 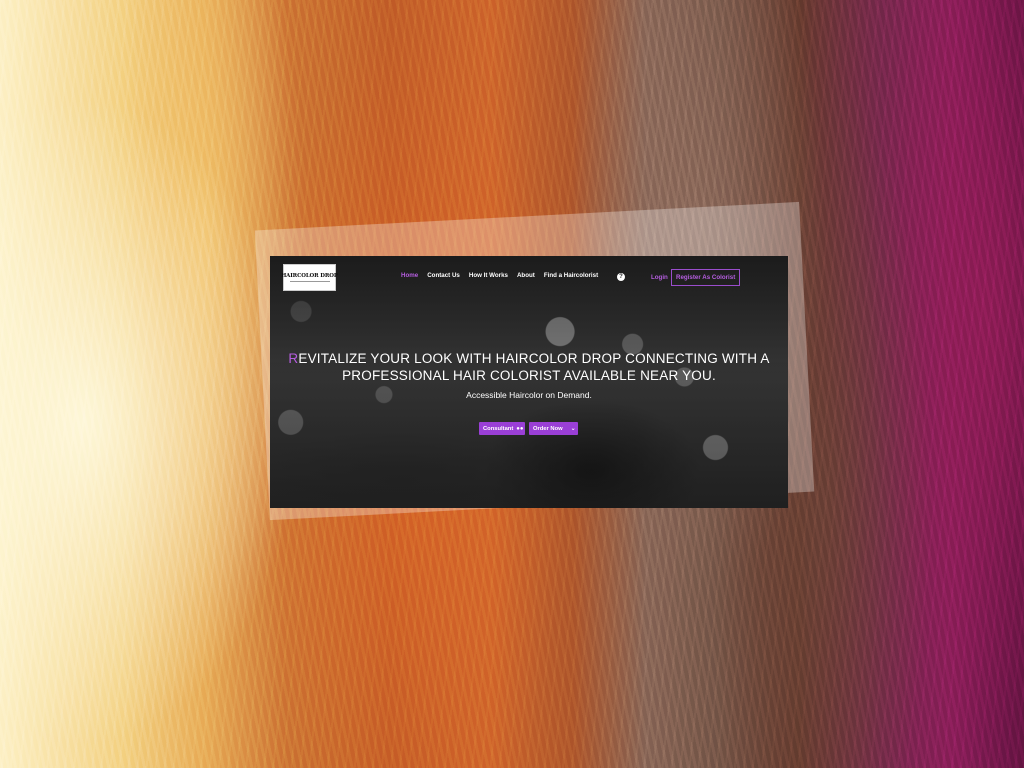 I want to click on order-now-button: Order Now ⌄, so click(x=553, y=428).